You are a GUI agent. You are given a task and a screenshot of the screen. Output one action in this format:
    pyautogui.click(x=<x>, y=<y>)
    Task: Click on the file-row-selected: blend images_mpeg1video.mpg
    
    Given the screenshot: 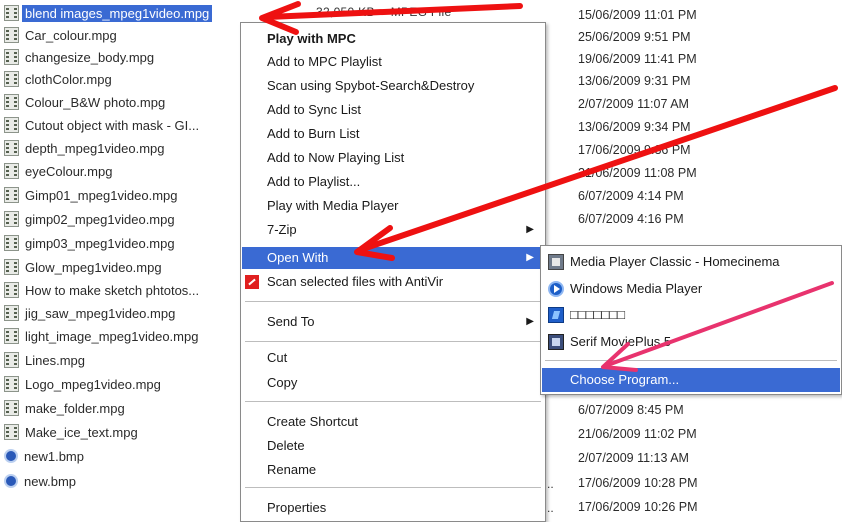 What is the action you would take?
    pyautogui.click(x=108, y=13)
    